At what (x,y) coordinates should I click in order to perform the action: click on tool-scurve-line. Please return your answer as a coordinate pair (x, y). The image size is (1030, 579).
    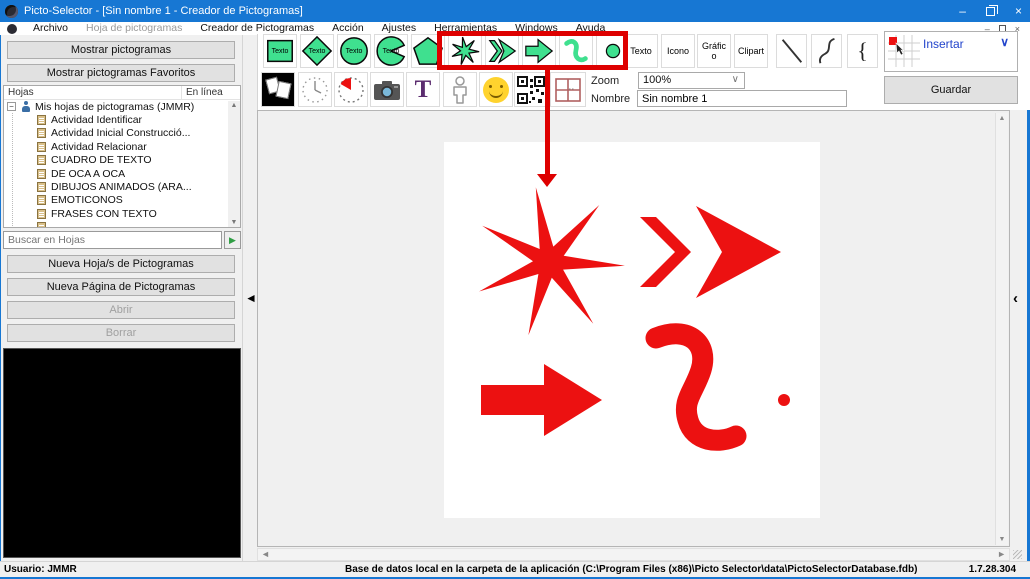
    Looking at the image, I should click on (826, 51).